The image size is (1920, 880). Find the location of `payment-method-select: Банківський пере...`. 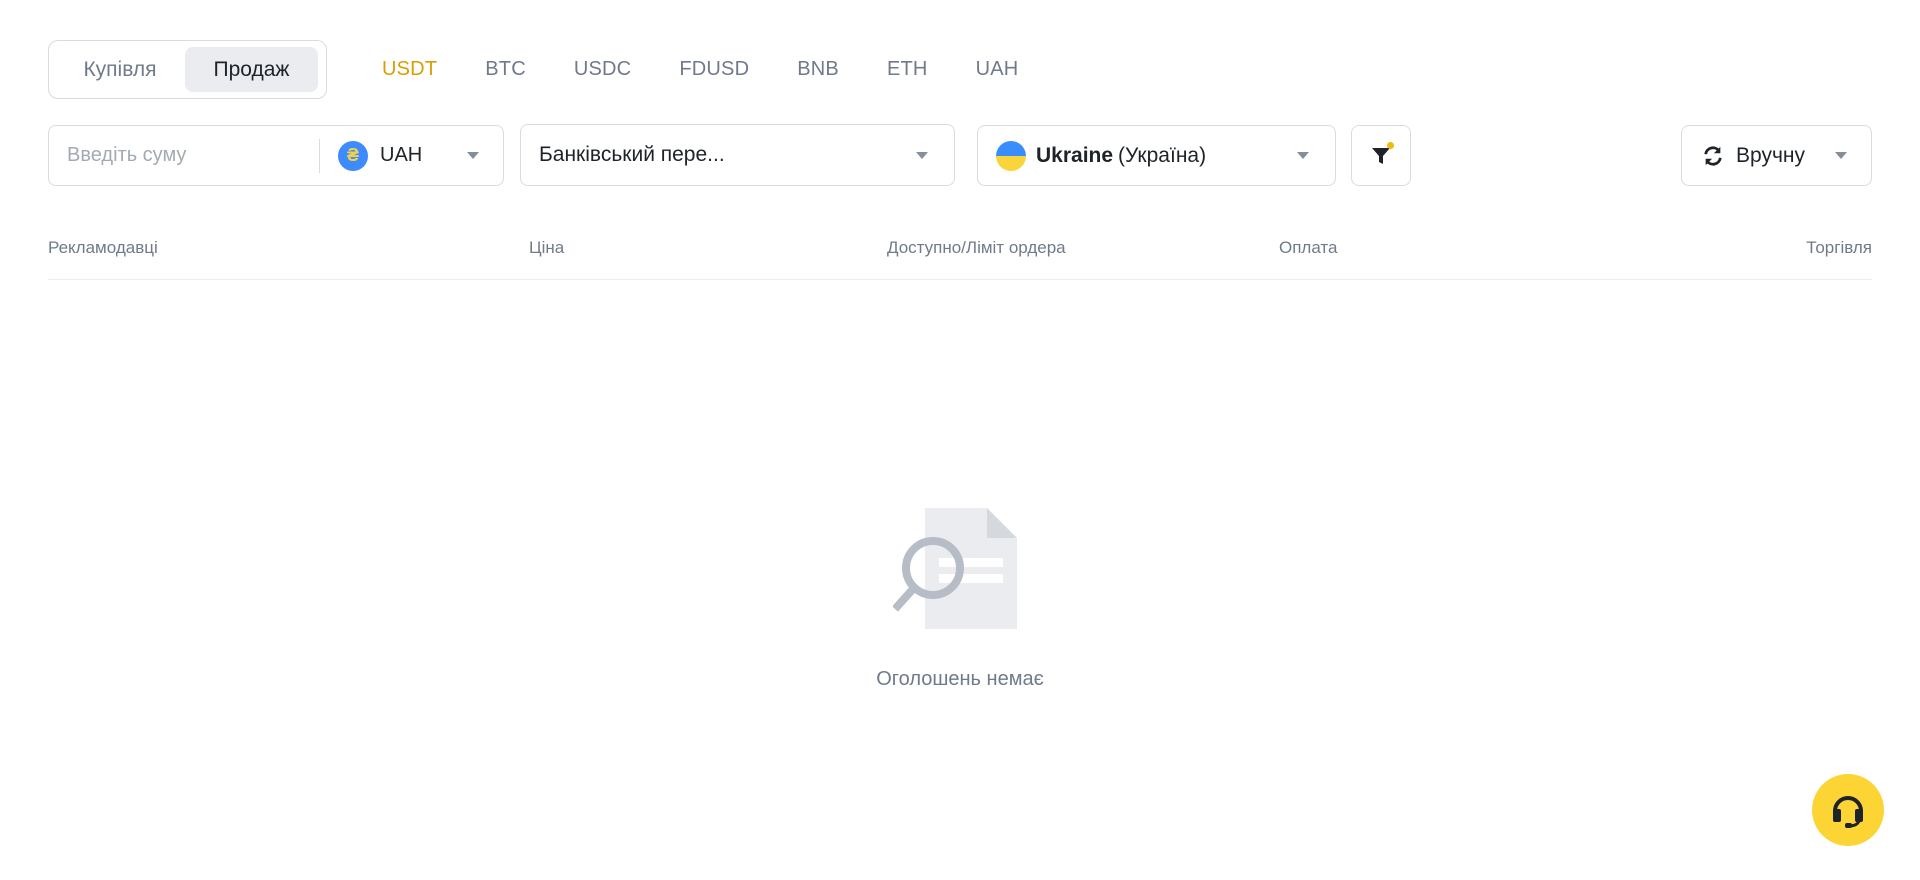

payment-method-select: Банківський пере... is located at coordinates (737, 155).